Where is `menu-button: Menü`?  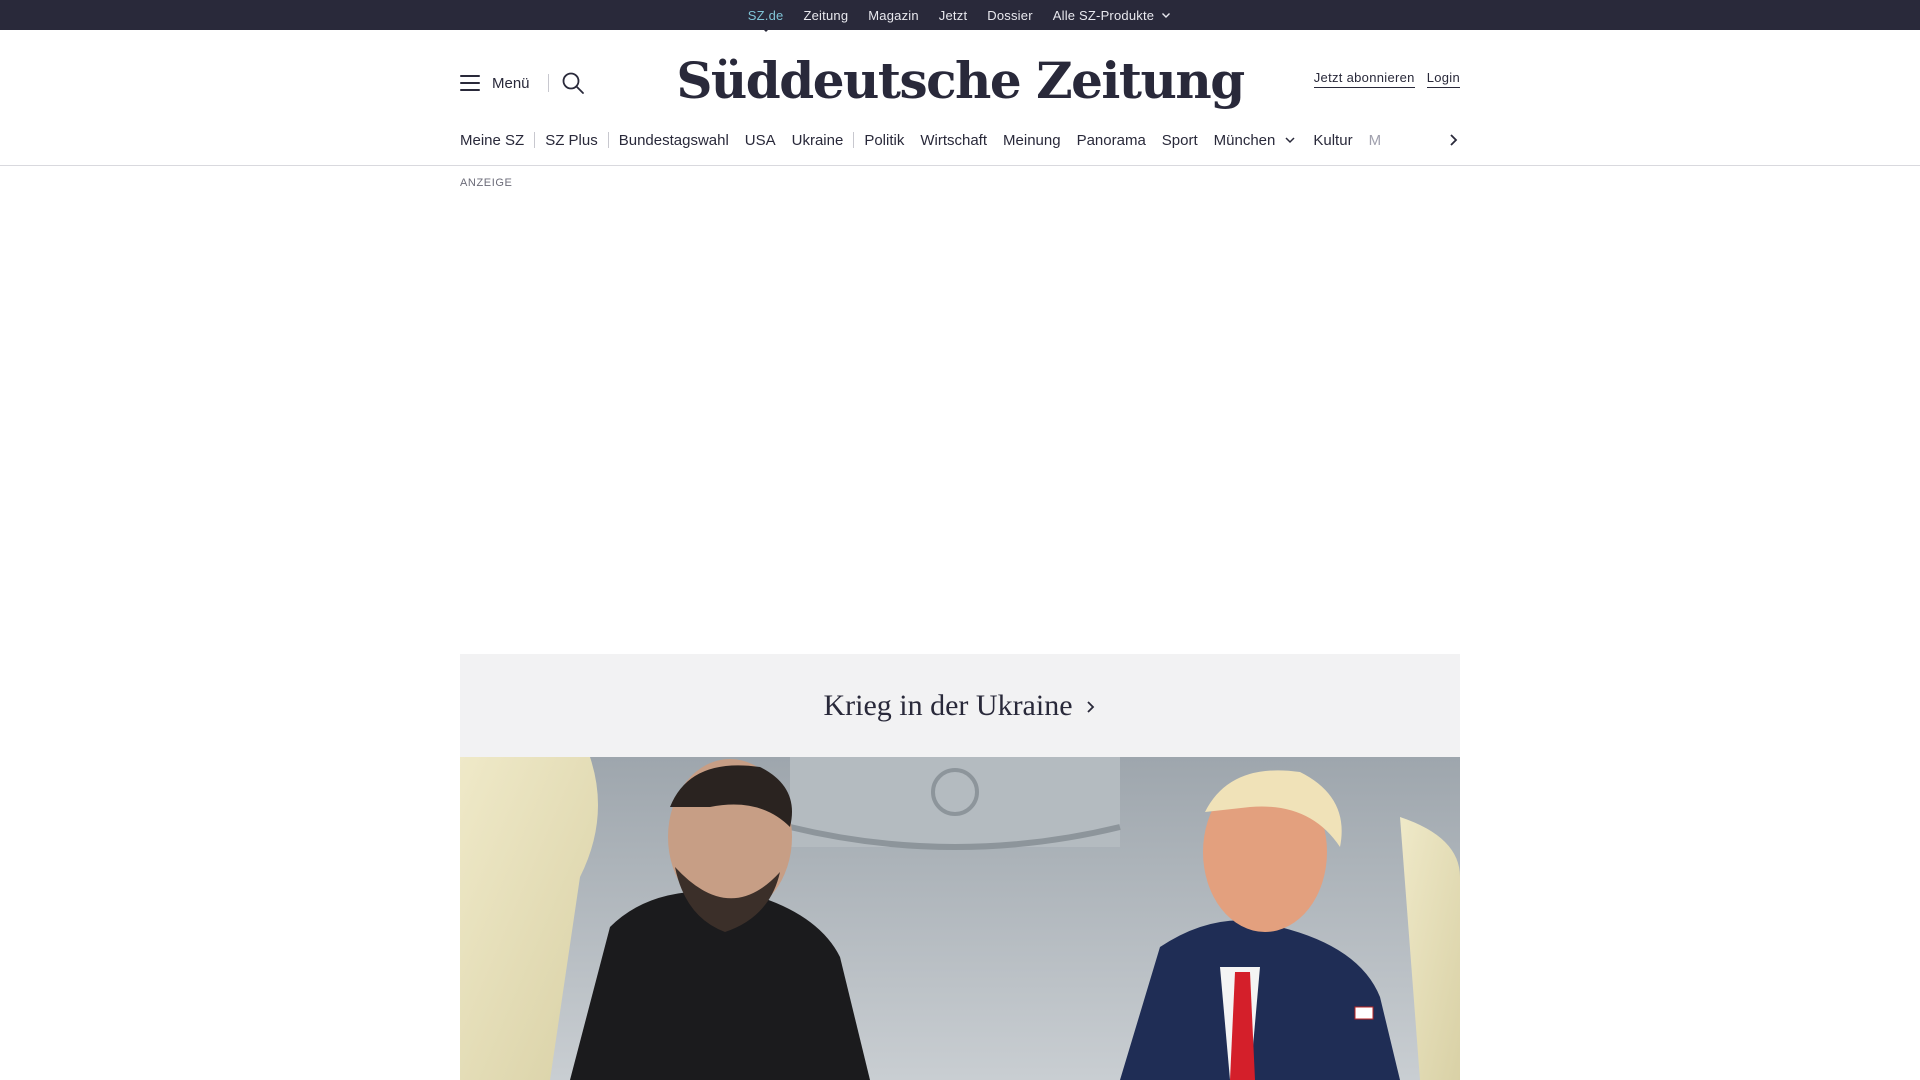
menu-button: Menü is located at coordinates (495, 83).